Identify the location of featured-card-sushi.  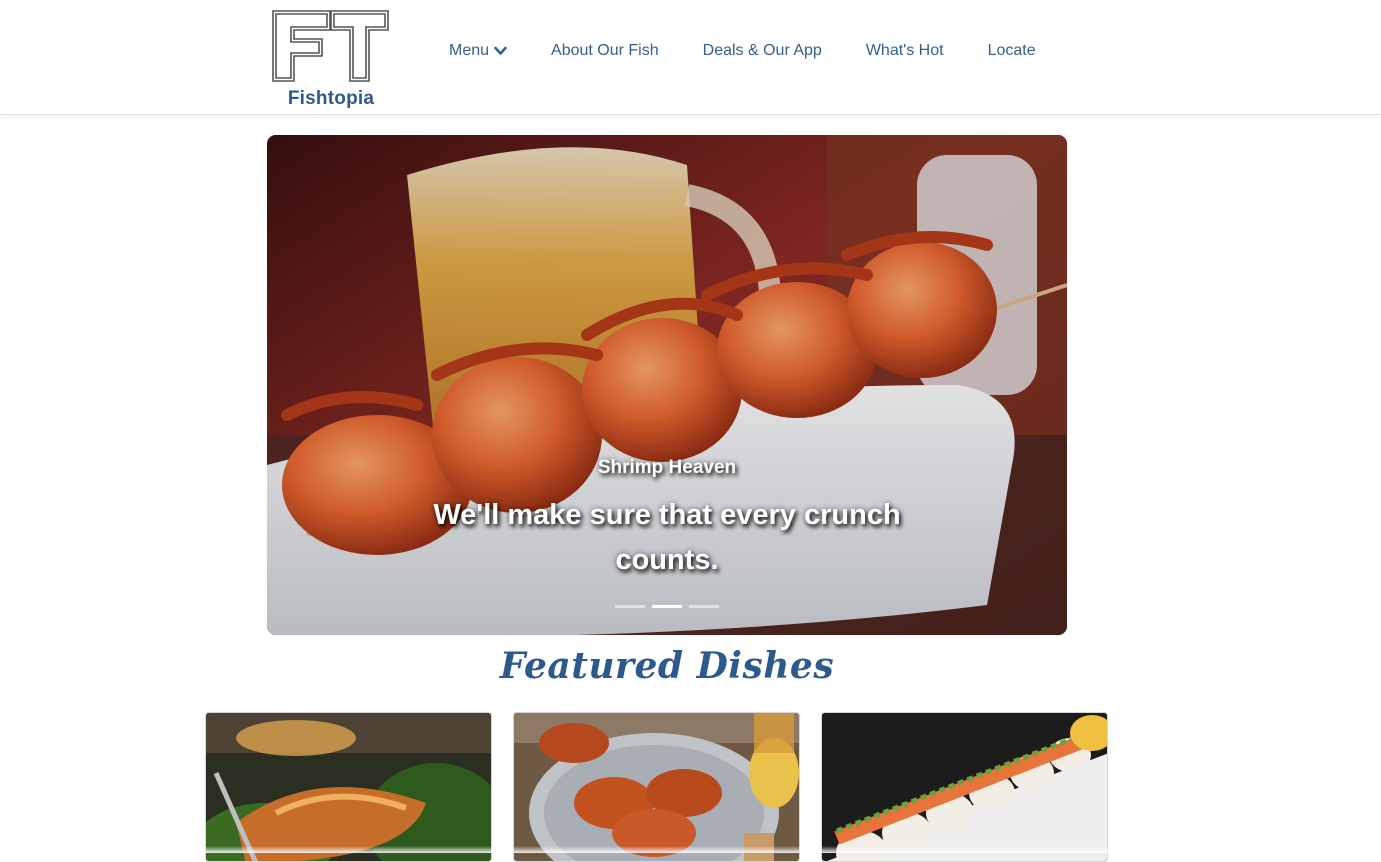
(964, 787).